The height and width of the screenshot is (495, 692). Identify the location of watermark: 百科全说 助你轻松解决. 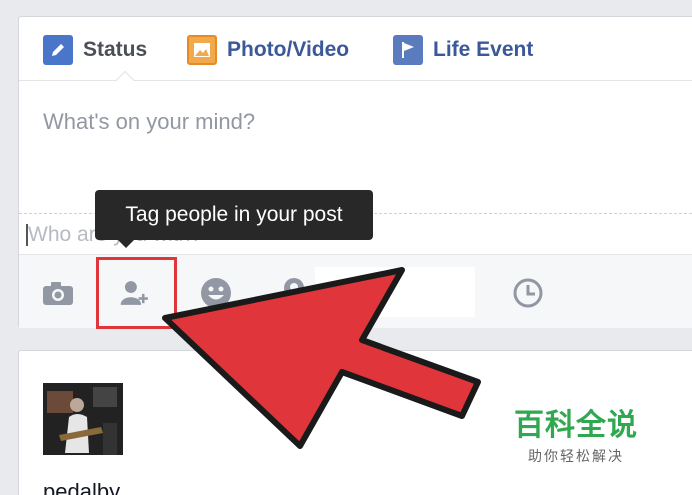
(576, 433).